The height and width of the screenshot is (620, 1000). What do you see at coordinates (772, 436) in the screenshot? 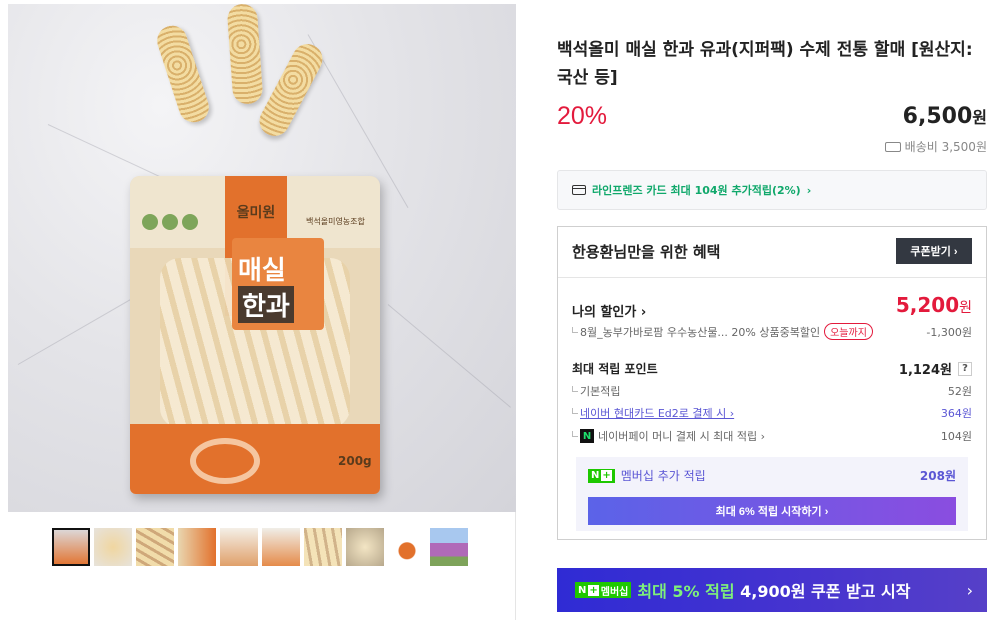
I see `points-detail-row: N 네이버페이 머니 결제 시 최대 적립 › 104원` at bounding box center [772, 436].